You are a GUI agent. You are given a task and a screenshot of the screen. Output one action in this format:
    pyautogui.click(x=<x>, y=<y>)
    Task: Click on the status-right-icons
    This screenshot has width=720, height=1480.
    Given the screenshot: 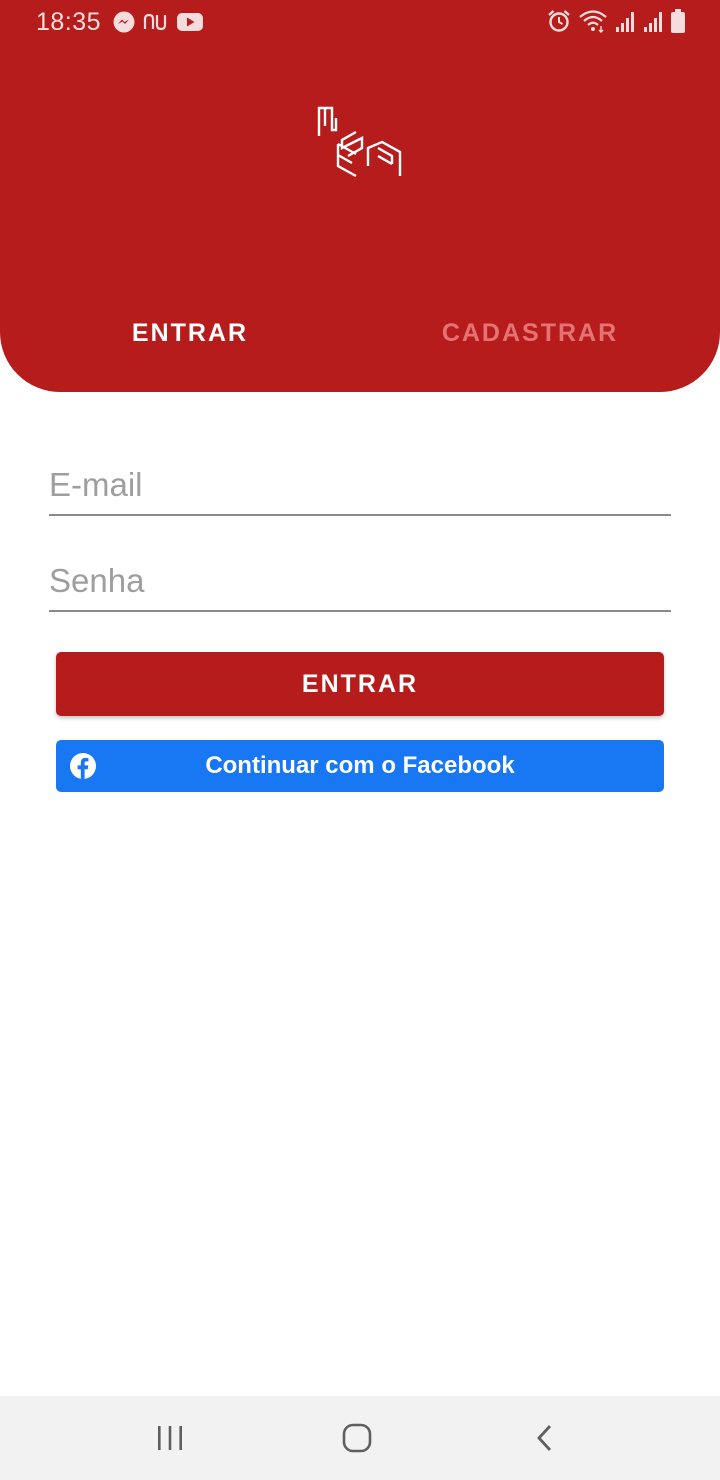 What is the action you would take?
    pyautogui.click(x=616, y=21)
    